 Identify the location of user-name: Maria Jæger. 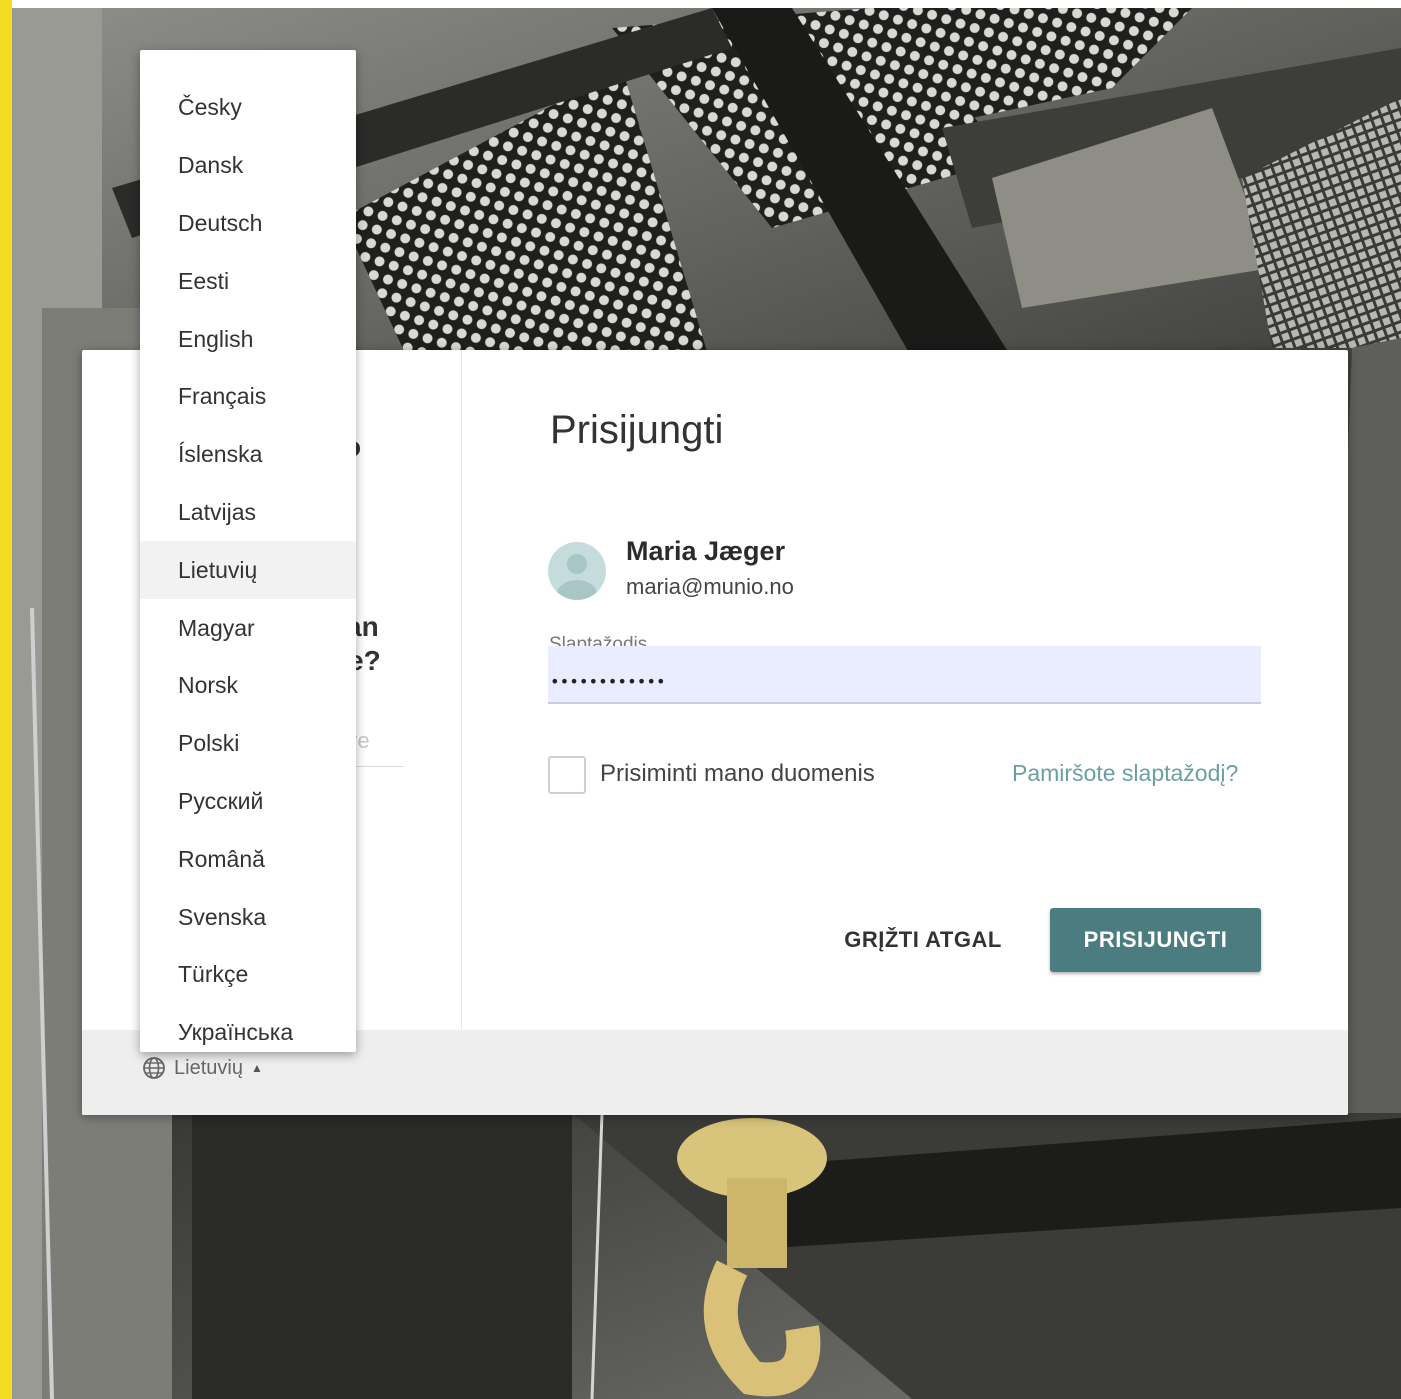
(706, 551).